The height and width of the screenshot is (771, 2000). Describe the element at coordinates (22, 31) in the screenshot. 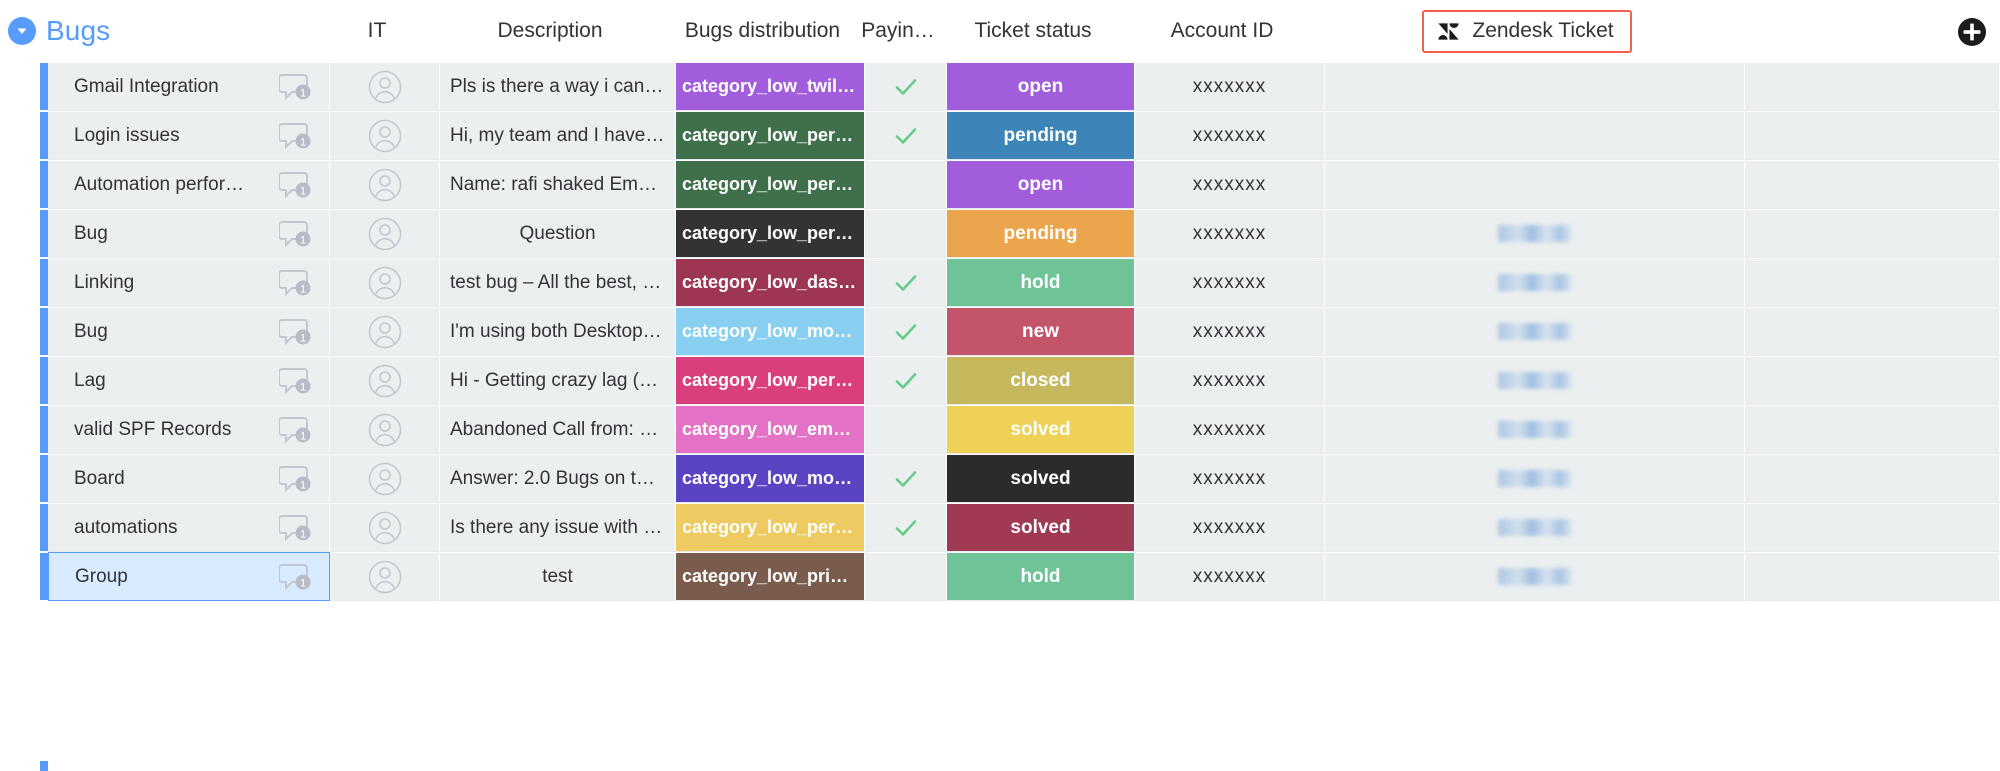

I see `group-collapse-toggle` at that location.